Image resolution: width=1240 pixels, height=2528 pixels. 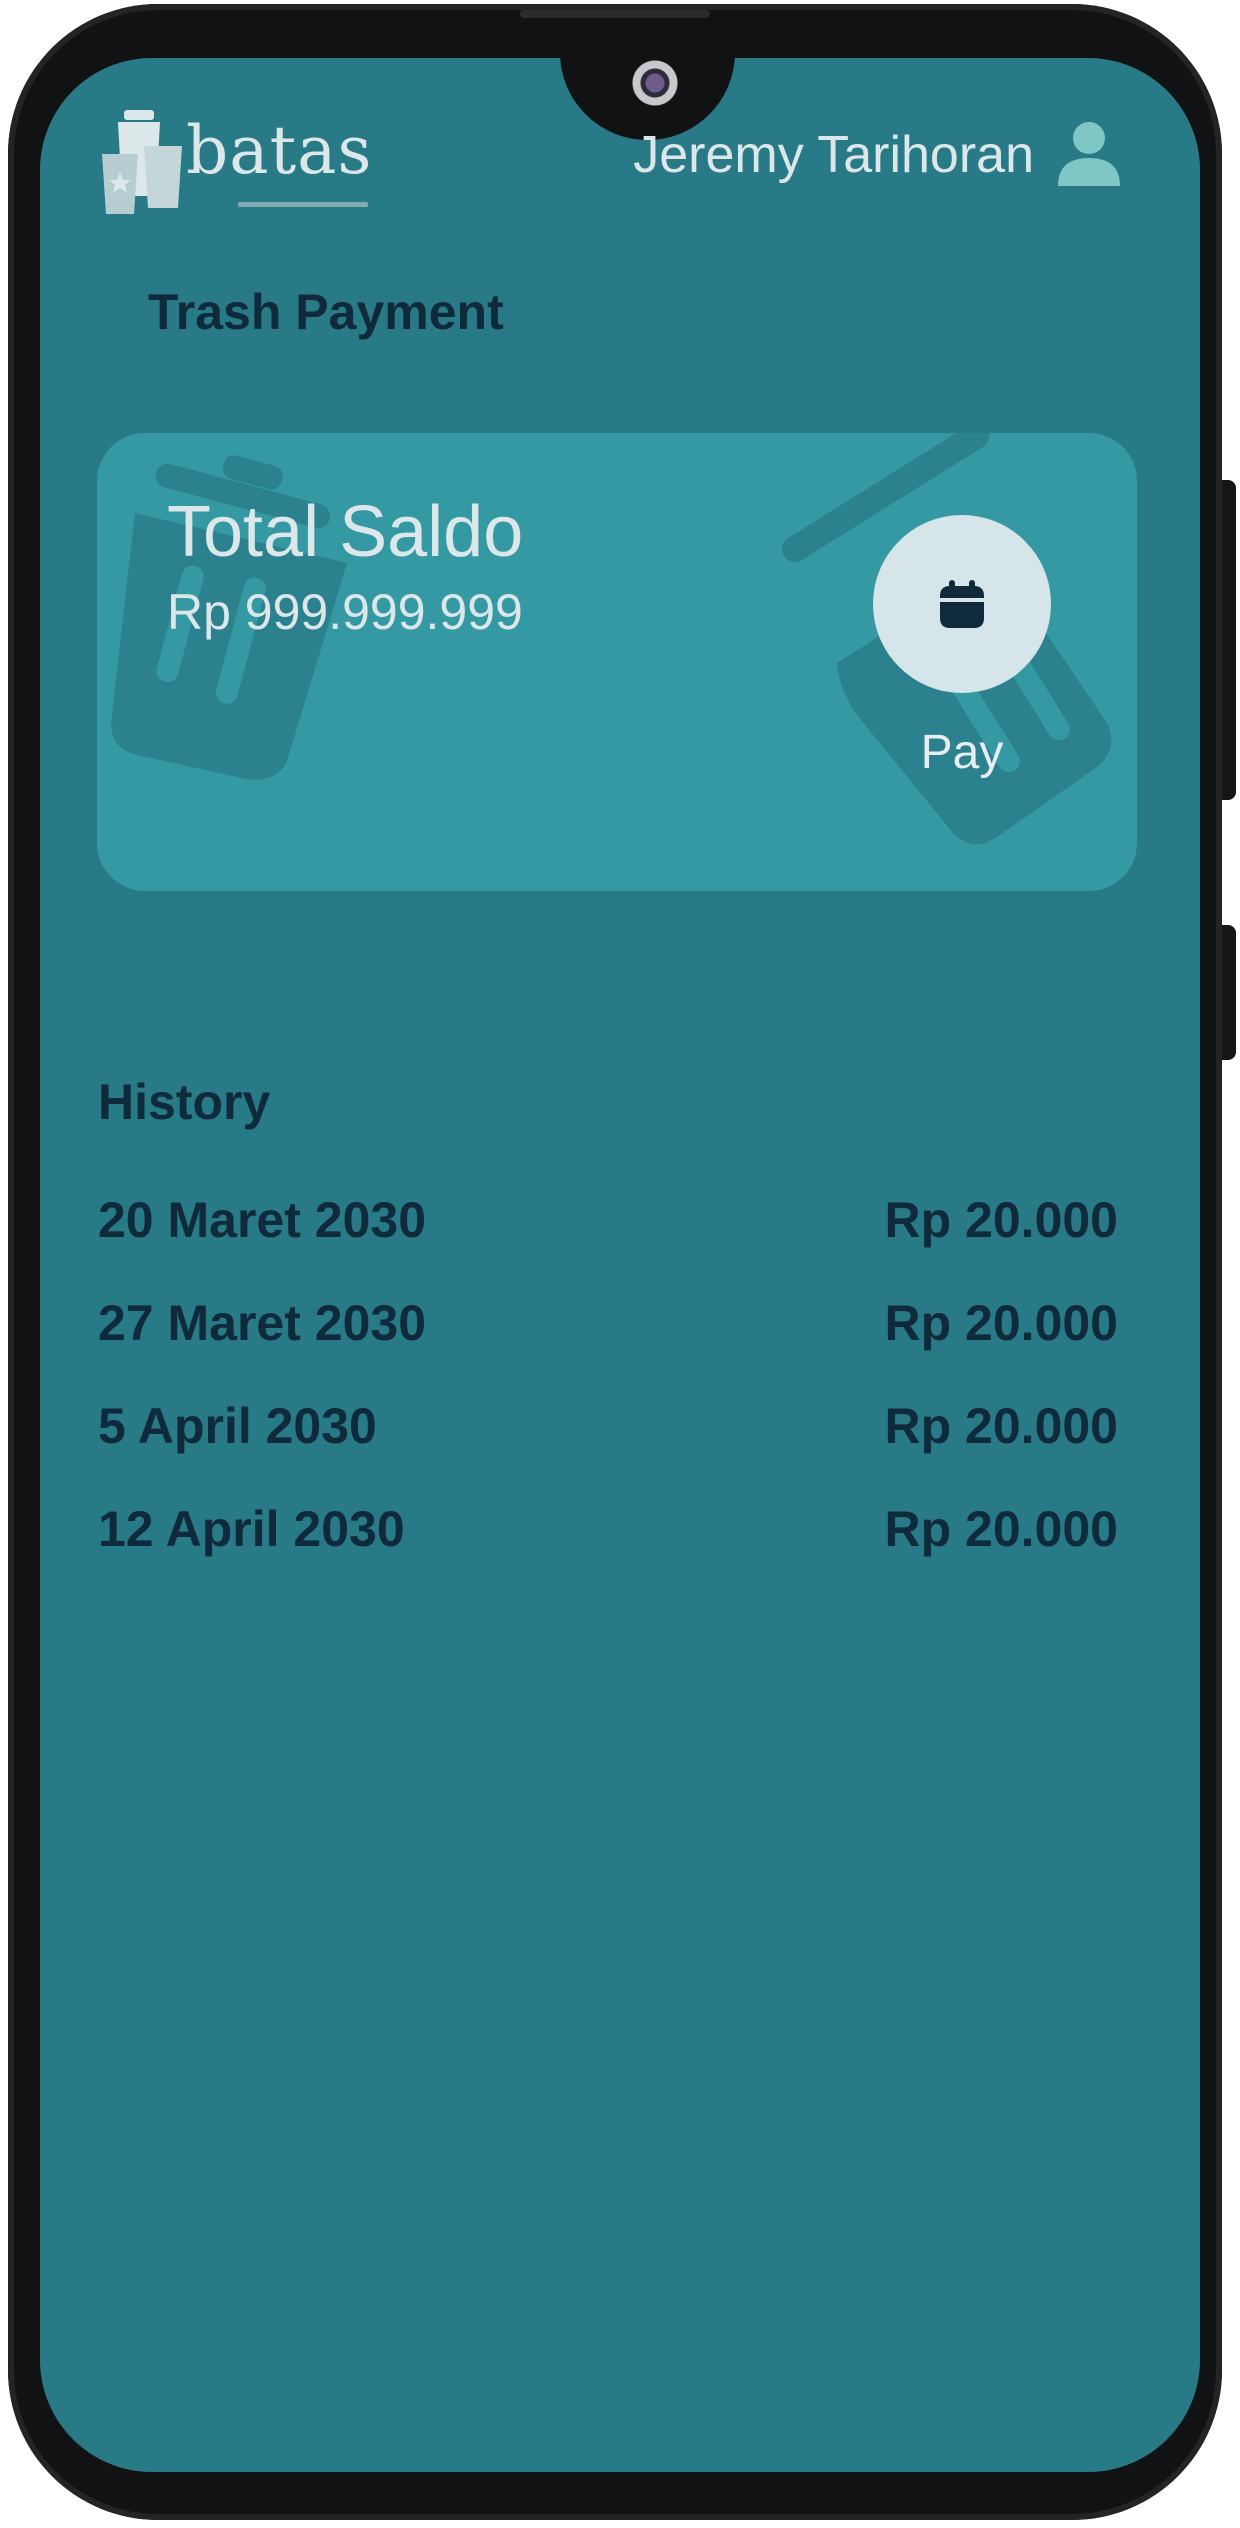 I want to click on balance-title: Total Saldo, so click(x=345, y=532).